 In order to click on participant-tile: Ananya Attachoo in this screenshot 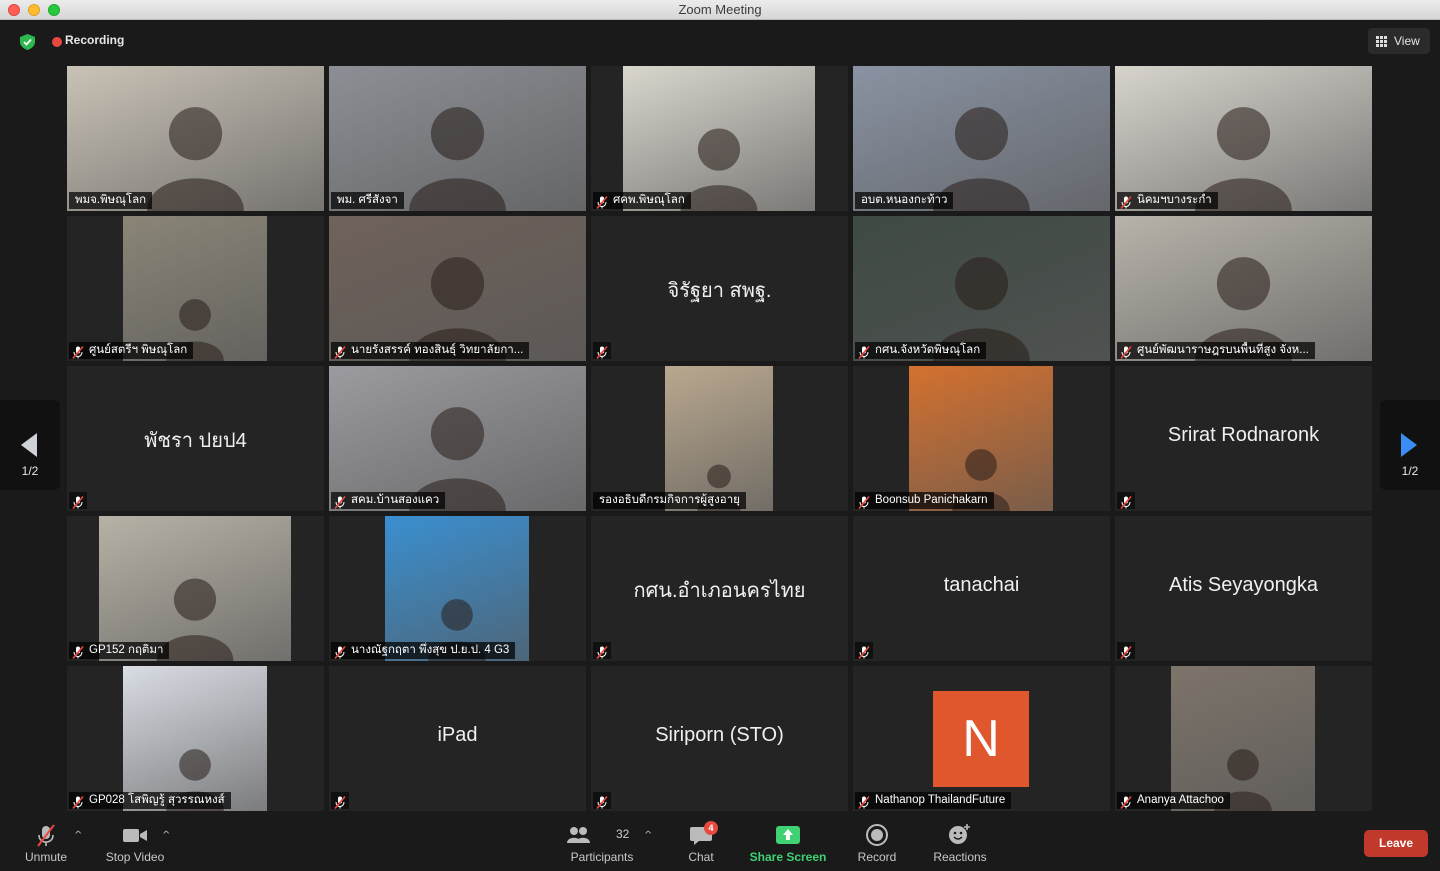, I will do `click(1243, 738)`.